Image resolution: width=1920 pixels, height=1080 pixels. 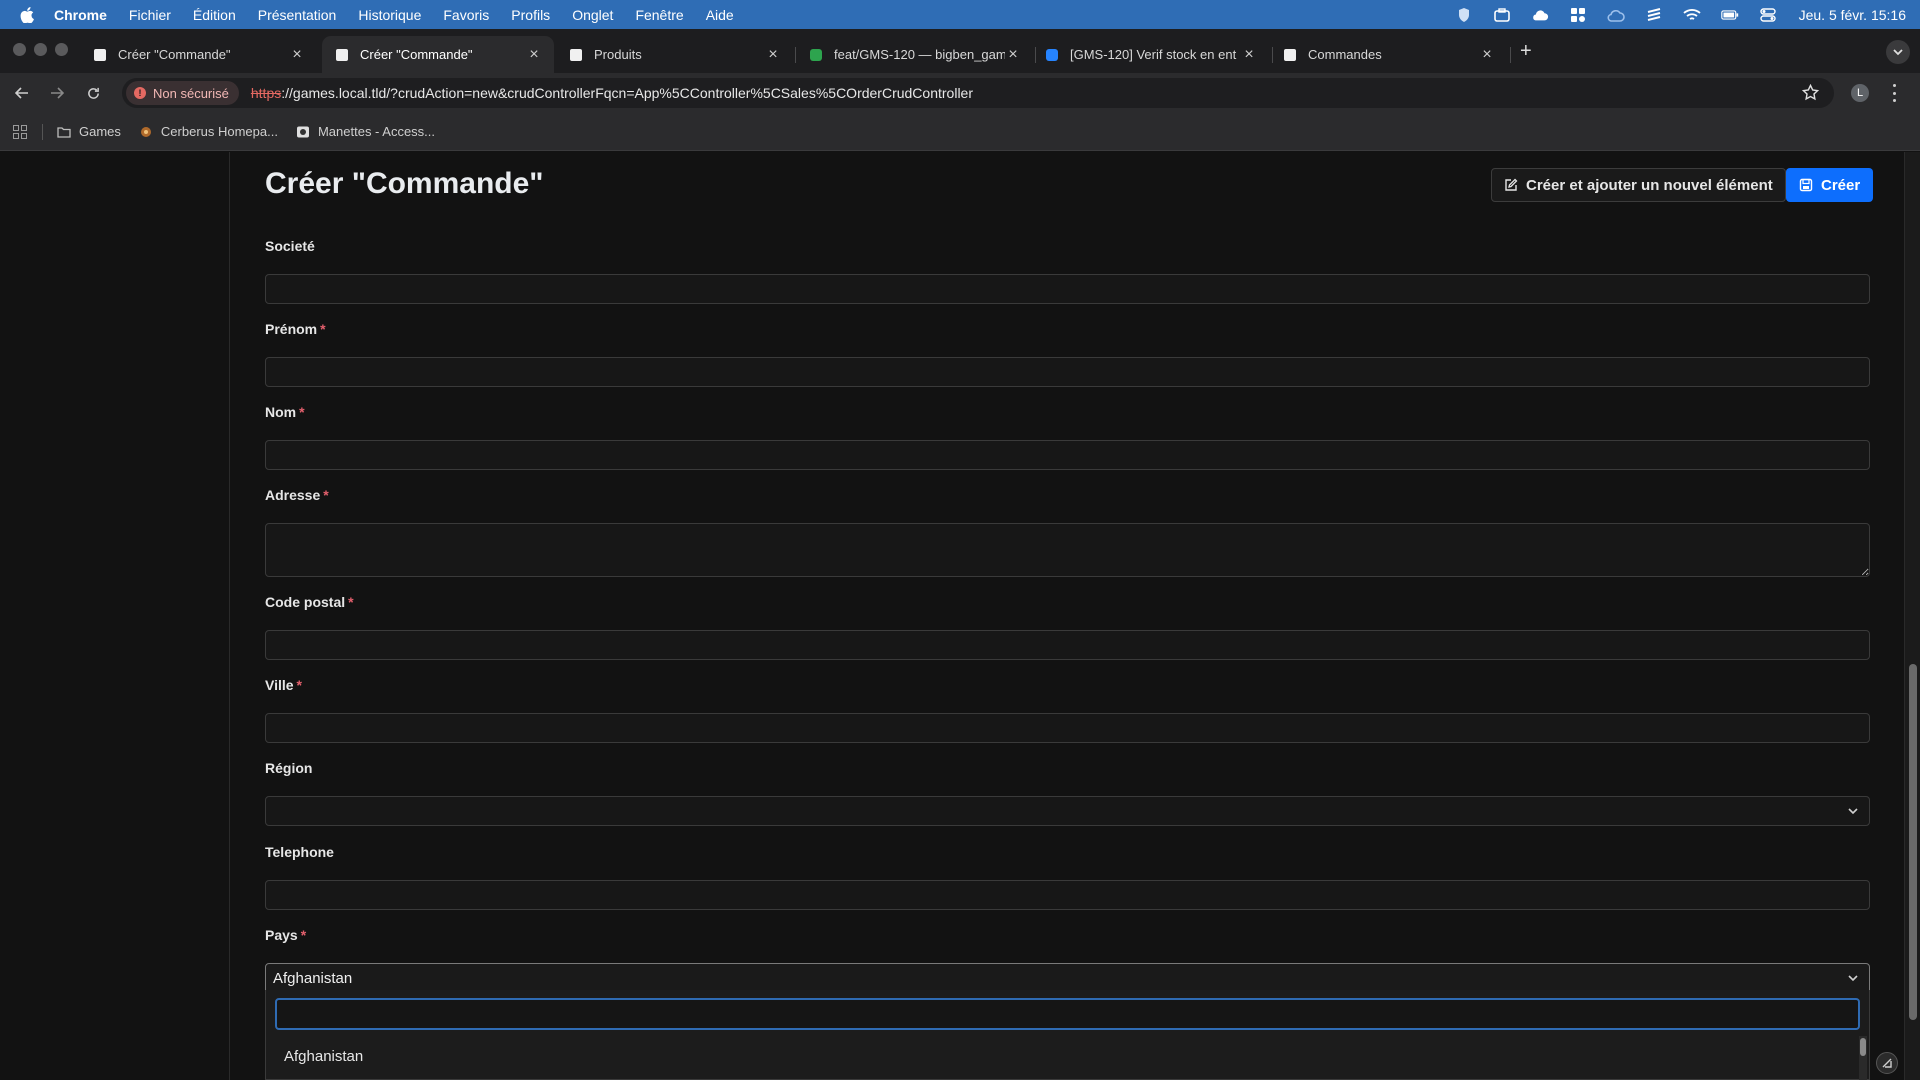 I want to click on tab-creer-commande-active: Créer "Commande" ×, so click(x=438, y=54).